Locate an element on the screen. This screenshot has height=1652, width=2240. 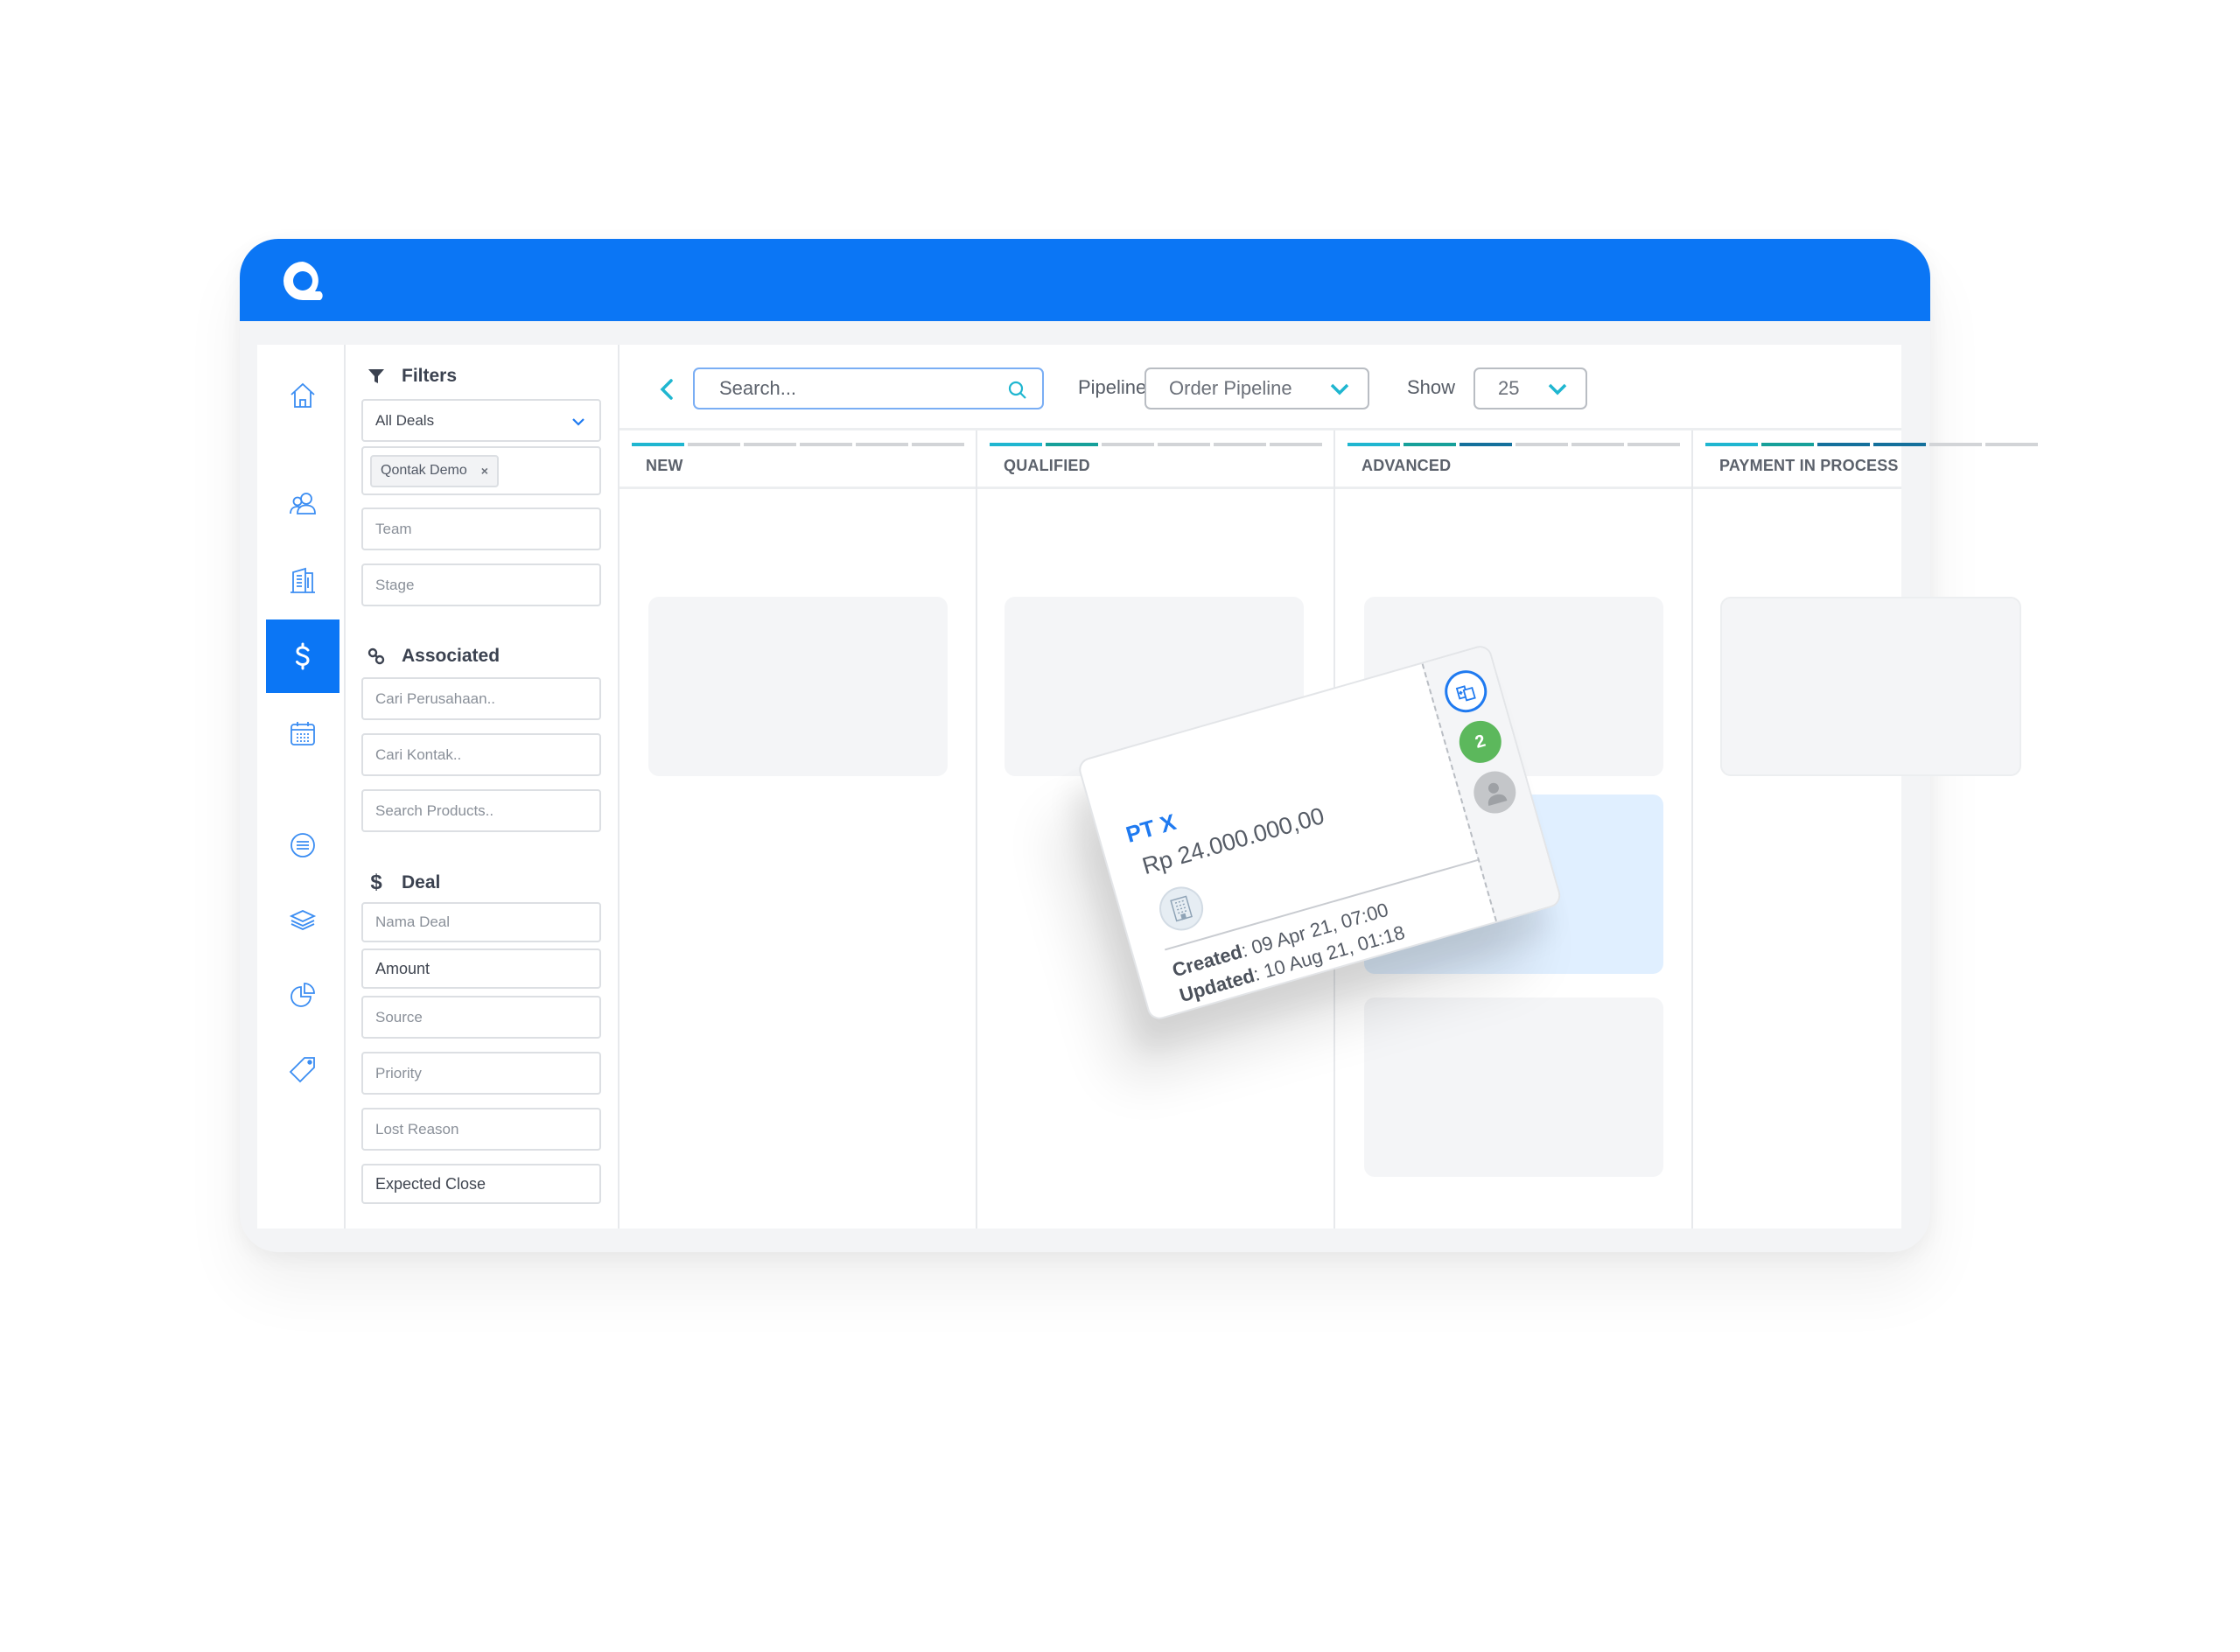
rail-item-products is located at coordinates (303, 919).